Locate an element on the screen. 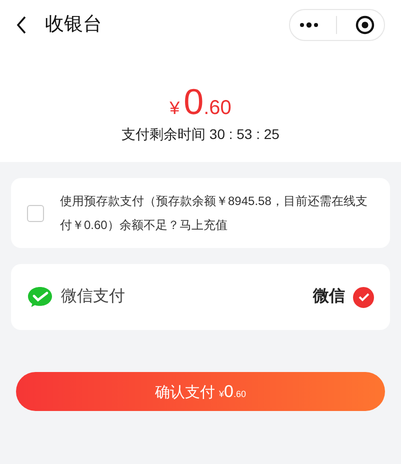 The image size is (401, 464). back-icon is located at coordinates (21, 25).